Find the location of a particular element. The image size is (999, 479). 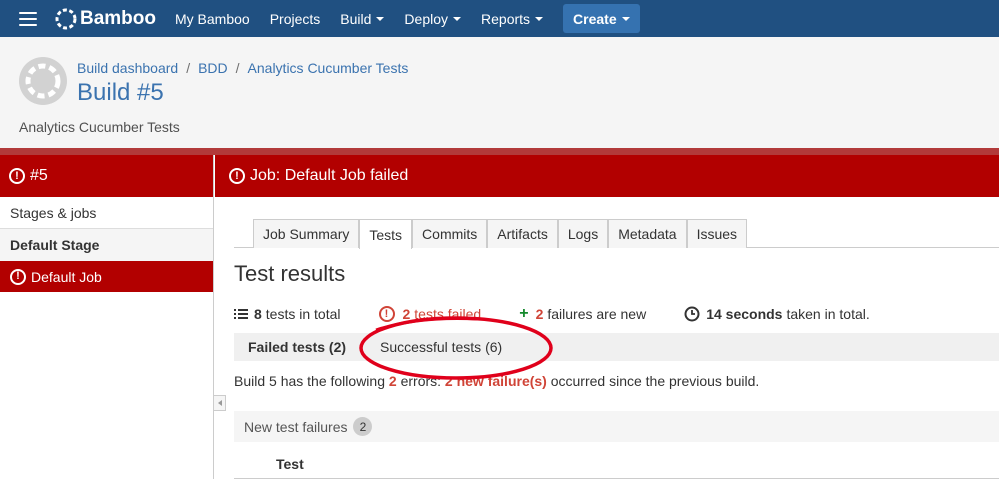

subtab-label: Successful tests (6) is located at coordinates (441, 347).